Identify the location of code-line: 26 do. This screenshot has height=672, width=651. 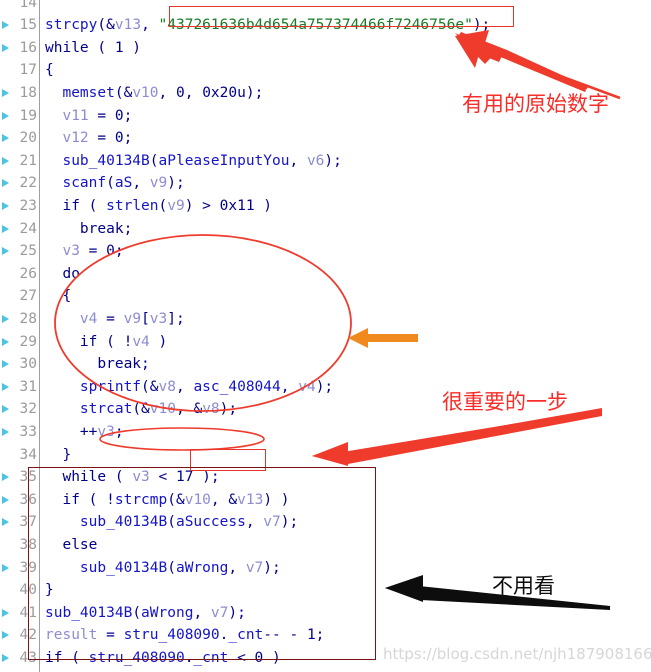
(325, 274).